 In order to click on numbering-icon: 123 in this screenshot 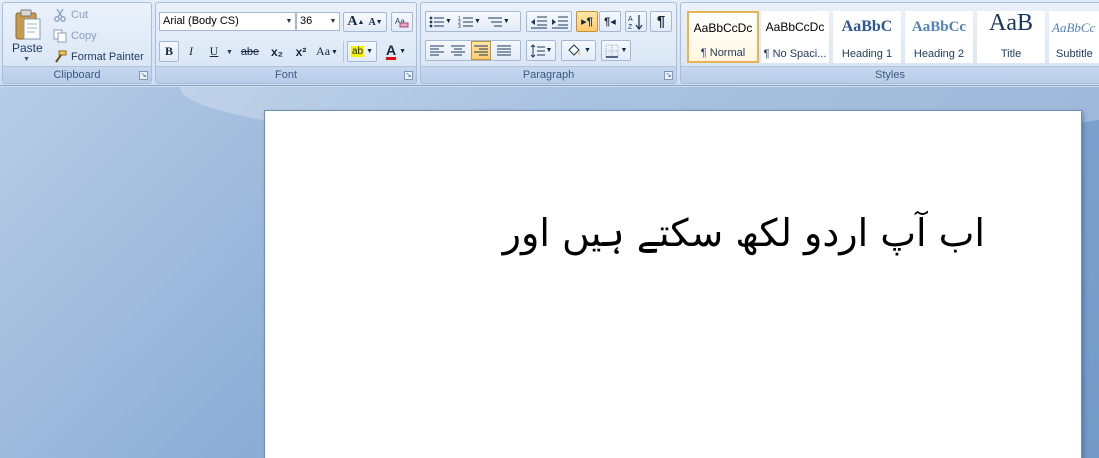, I will do `click(465, 22)`.